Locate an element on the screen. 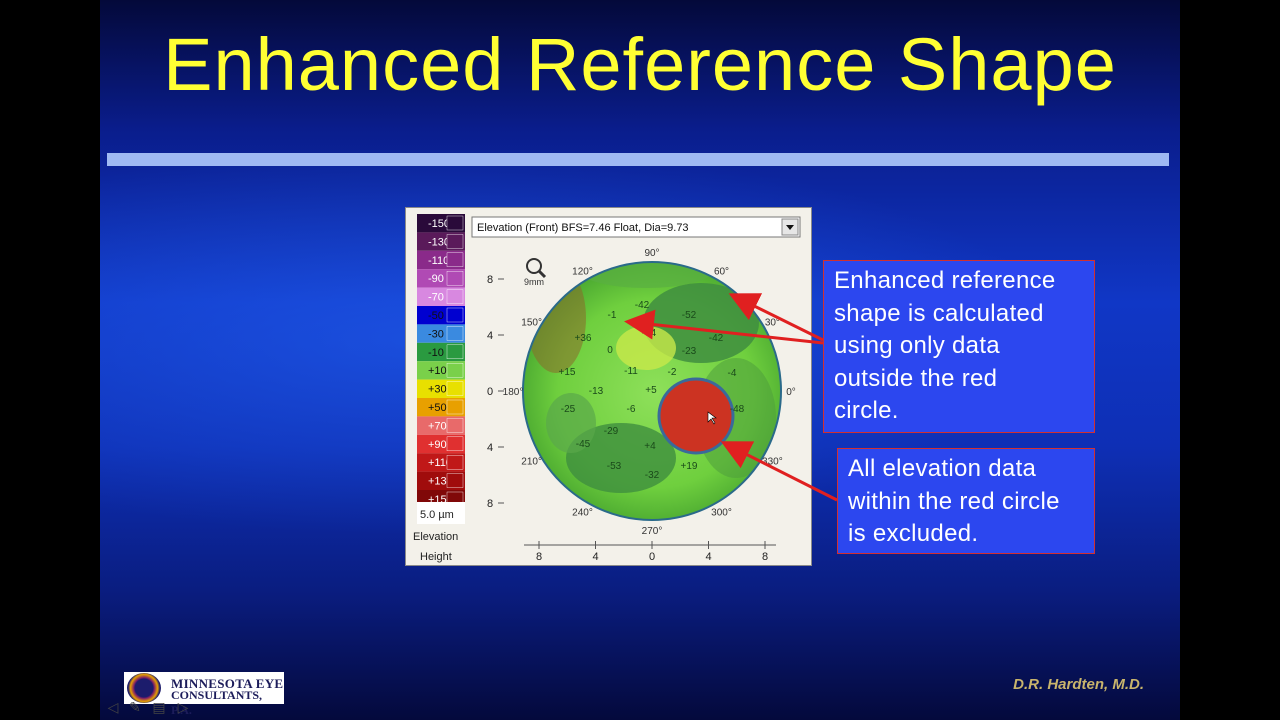  angle-label: 180° is located at coordinates (513, 392).